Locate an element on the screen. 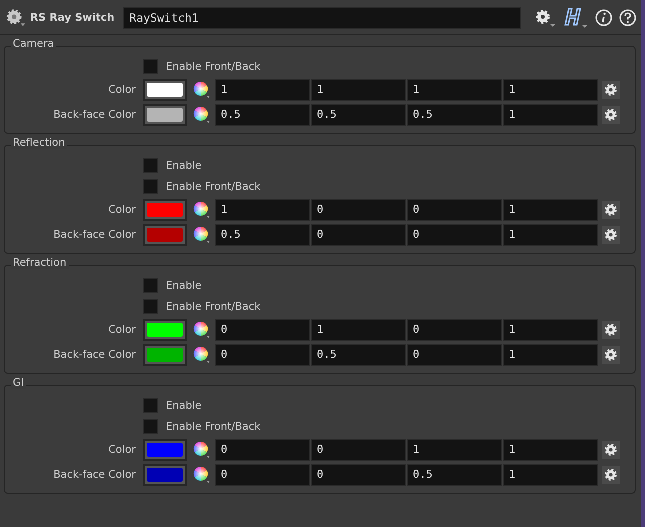 The height and width of the screenshot is (527, 645). help-icon is located at coordinates (628, 18).